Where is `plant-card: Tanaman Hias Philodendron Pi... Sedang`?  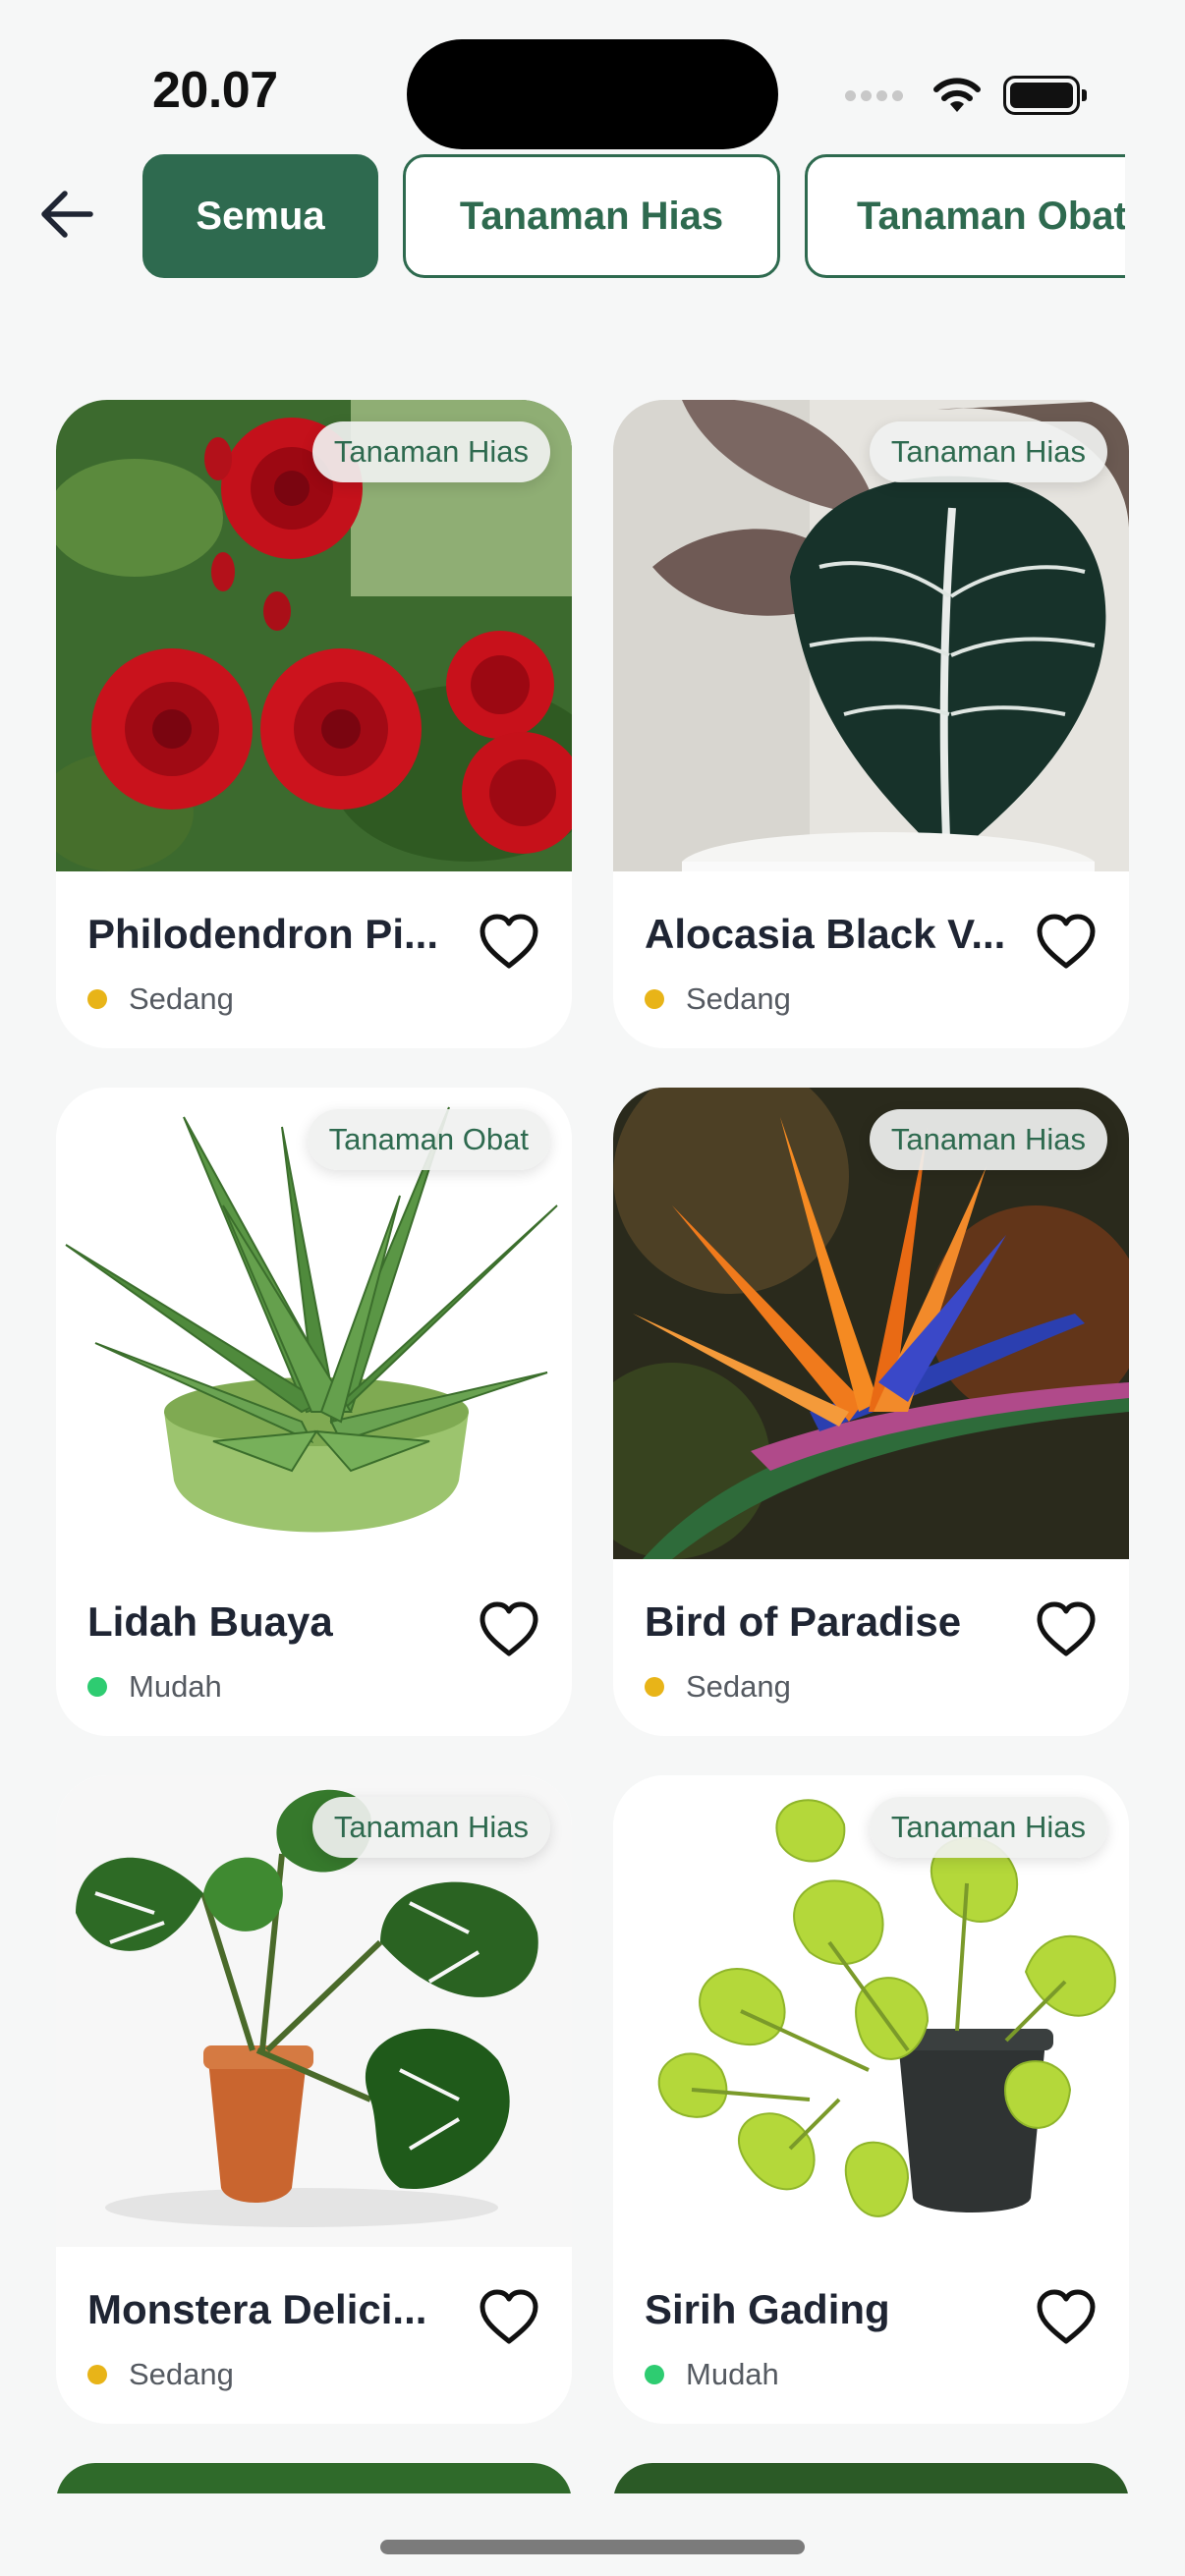
plant-card: Tanaman Hias Philodendron Pi... Sedang is located at coordinates (314, 724).